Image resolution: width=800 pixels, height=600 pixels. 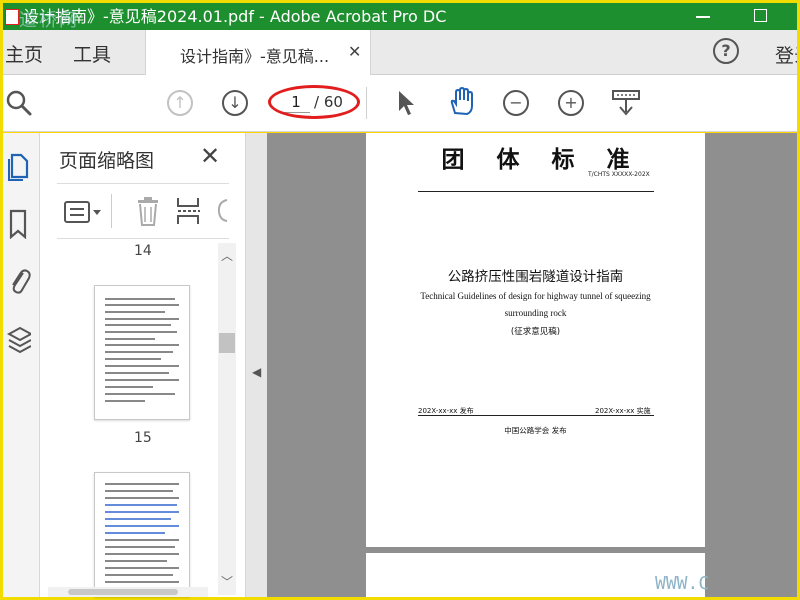 What do you see at coordinates (19, 166) in the screenshot?
I see `page-thumbnails-icon` at bounding box center [19, 166].